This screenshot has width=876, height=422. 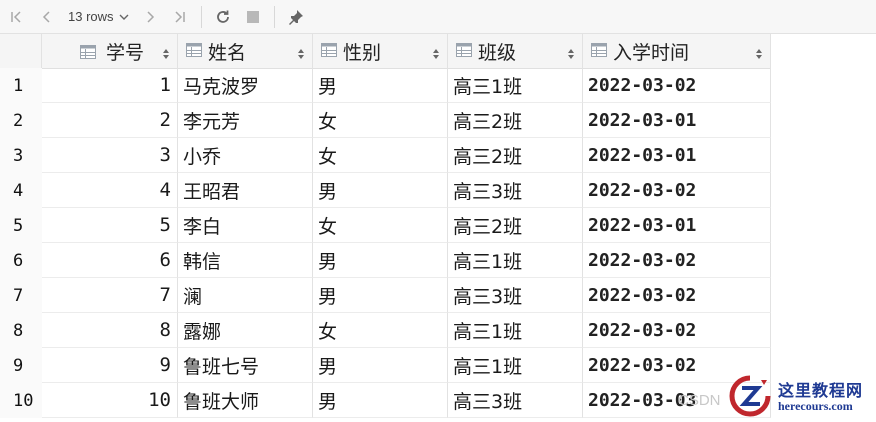 What do you see at coordinates (110, 295) in the screenshot?
I see `cell-id: 7` at bounding box center [110, 295].